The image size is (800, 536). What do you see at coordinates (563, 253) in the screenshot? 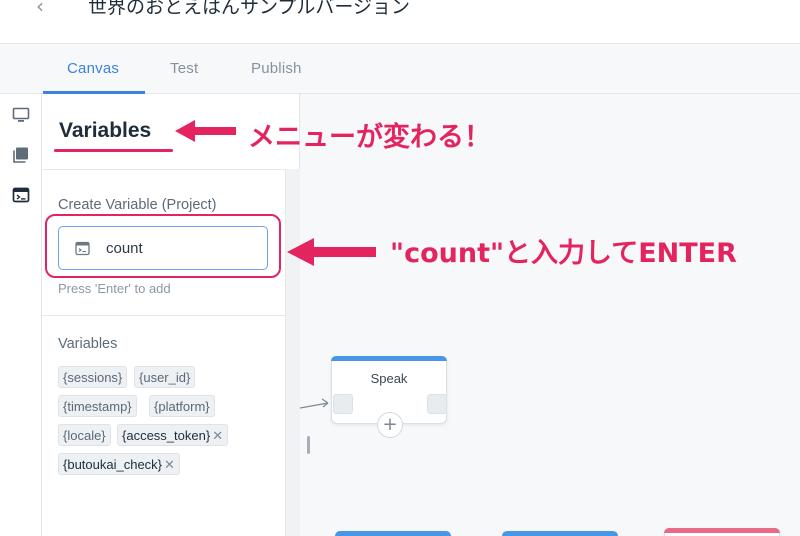
I see `annotation-enter-count: "count"と入力してENTER` at bounding box center [563, 253].